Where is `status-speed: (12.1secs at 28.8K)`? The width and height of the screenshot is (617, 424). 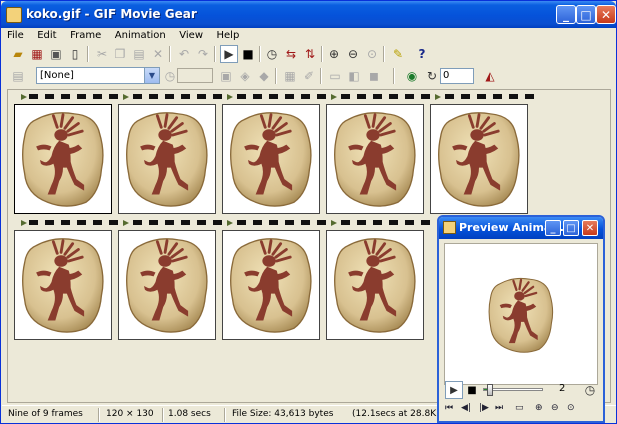
status-speed: (12.1secs at 28.8K) is located at coordinates (396, 414).